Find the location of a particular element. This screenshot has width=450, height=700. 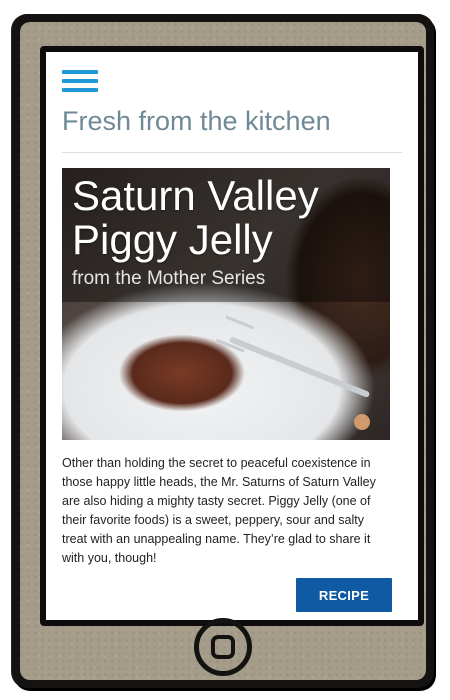

home-button-icon is located at coordinates (223, 647).